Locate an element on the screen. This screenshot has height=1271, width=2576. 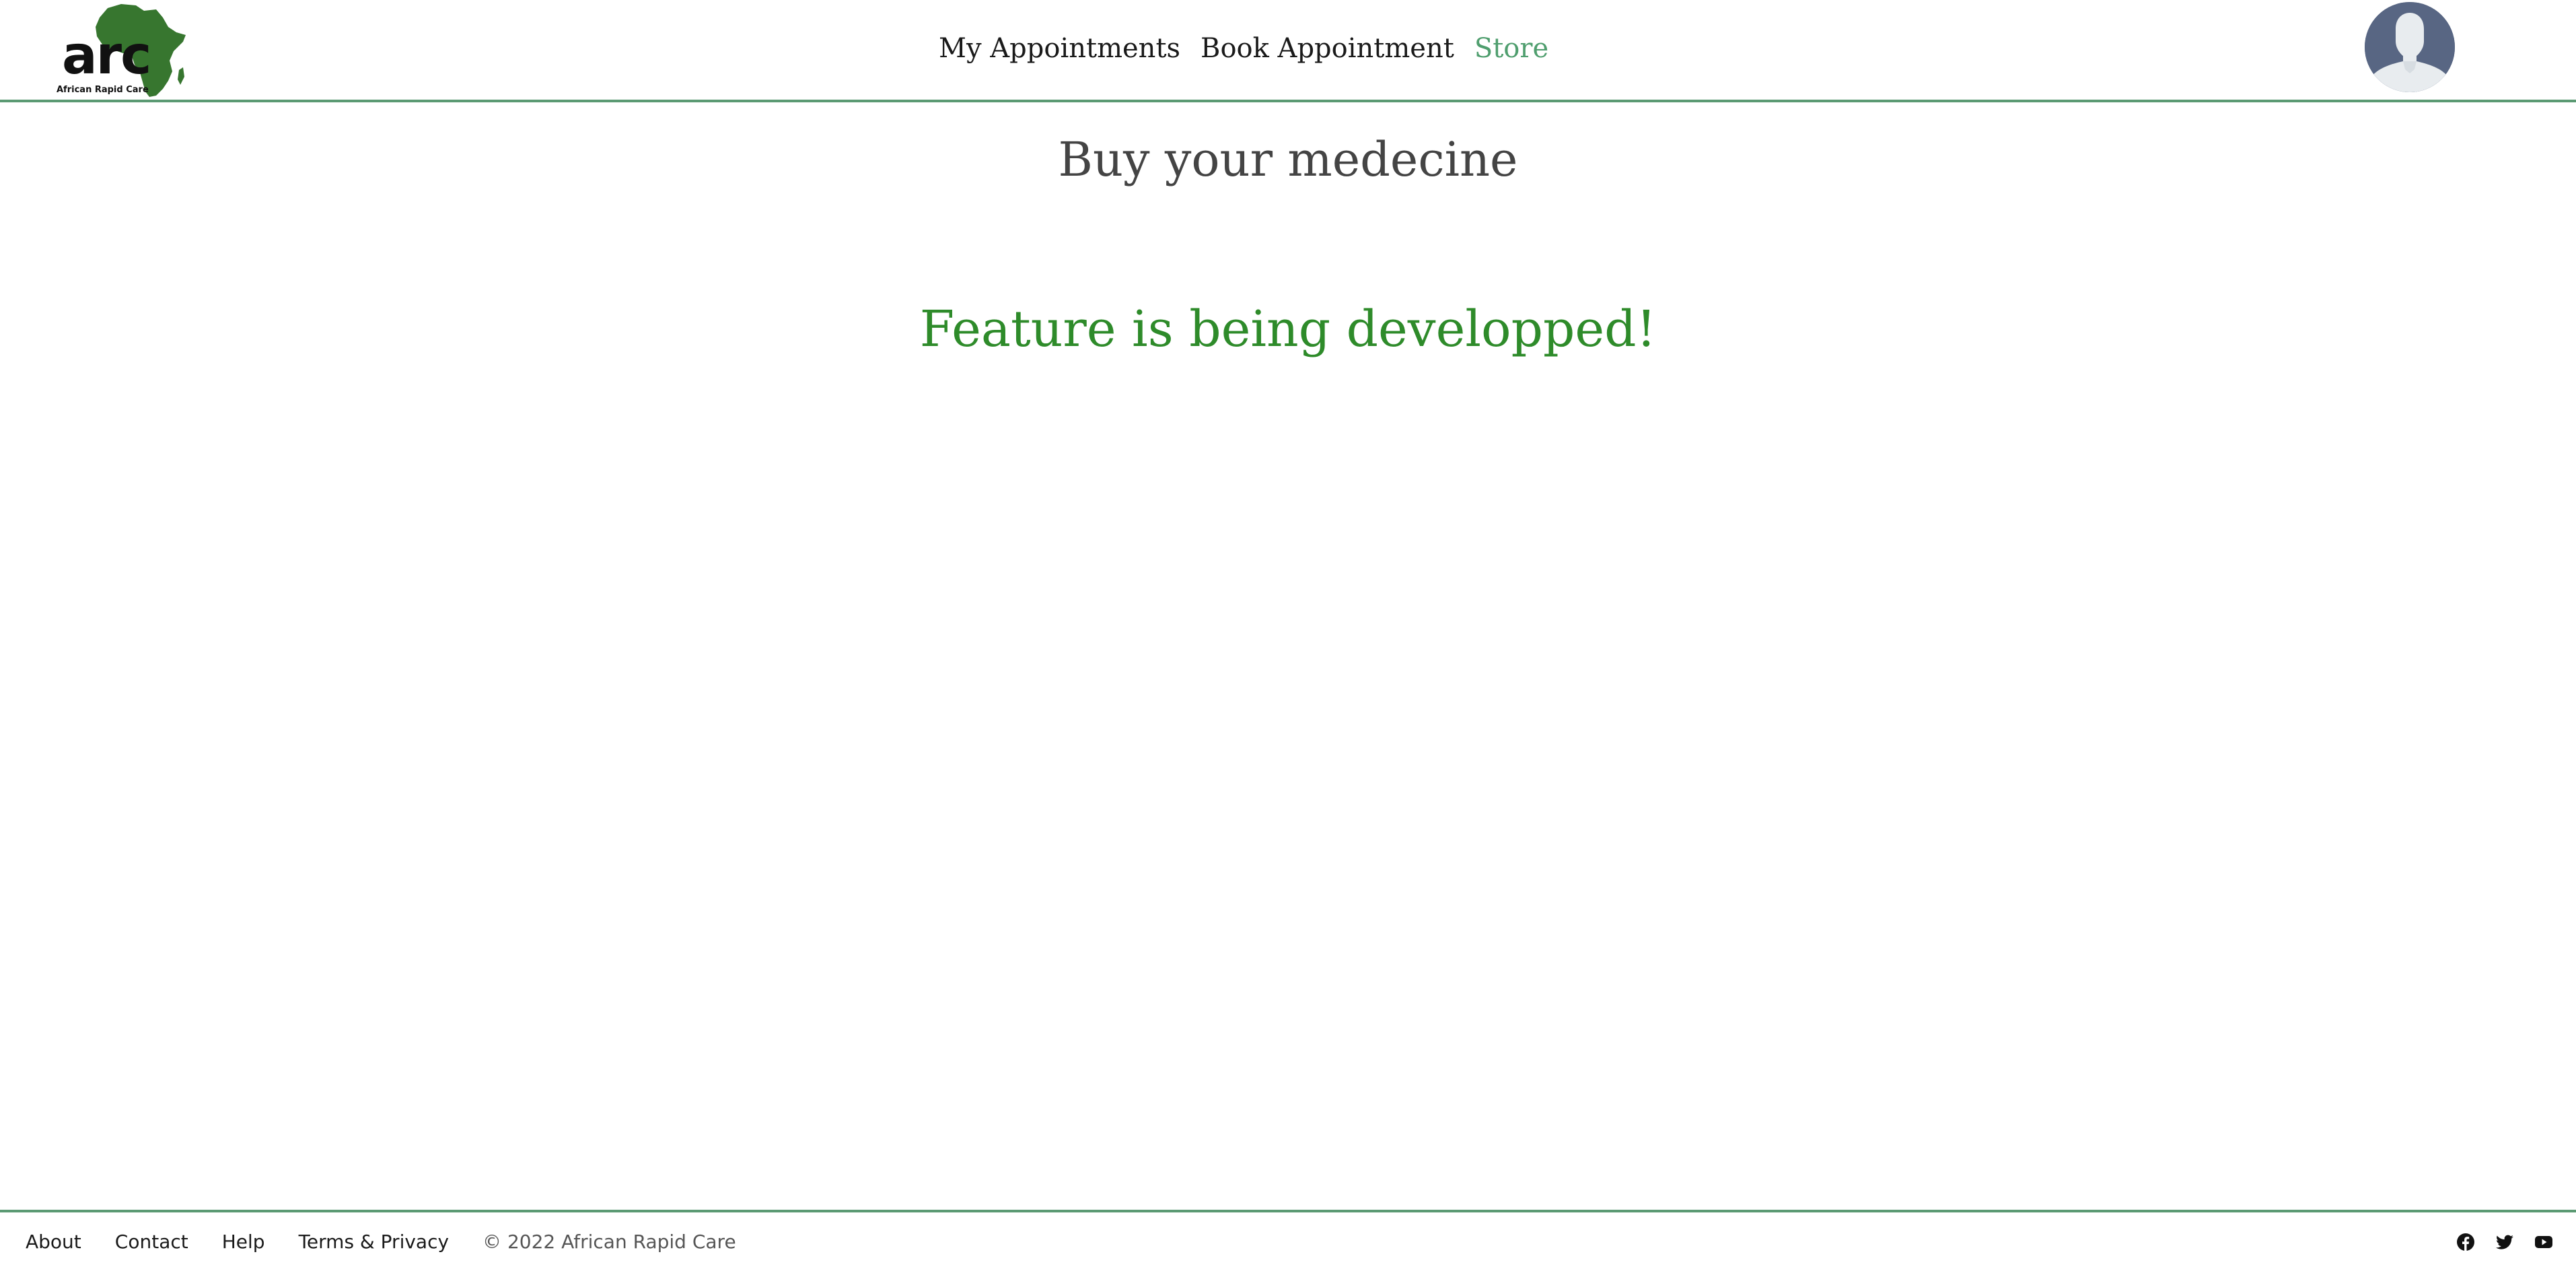
twitter-icon is located at coordinates (2504, 1242).